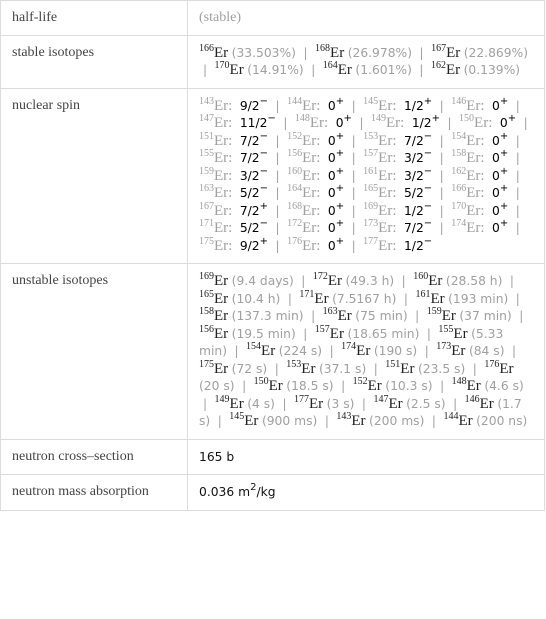 This screenshot has height=619, width=546. What do you see at coordinates (252, 157) in the screenshot?
I see `spin-value: 7/2−` at bounding box center [252, 157].